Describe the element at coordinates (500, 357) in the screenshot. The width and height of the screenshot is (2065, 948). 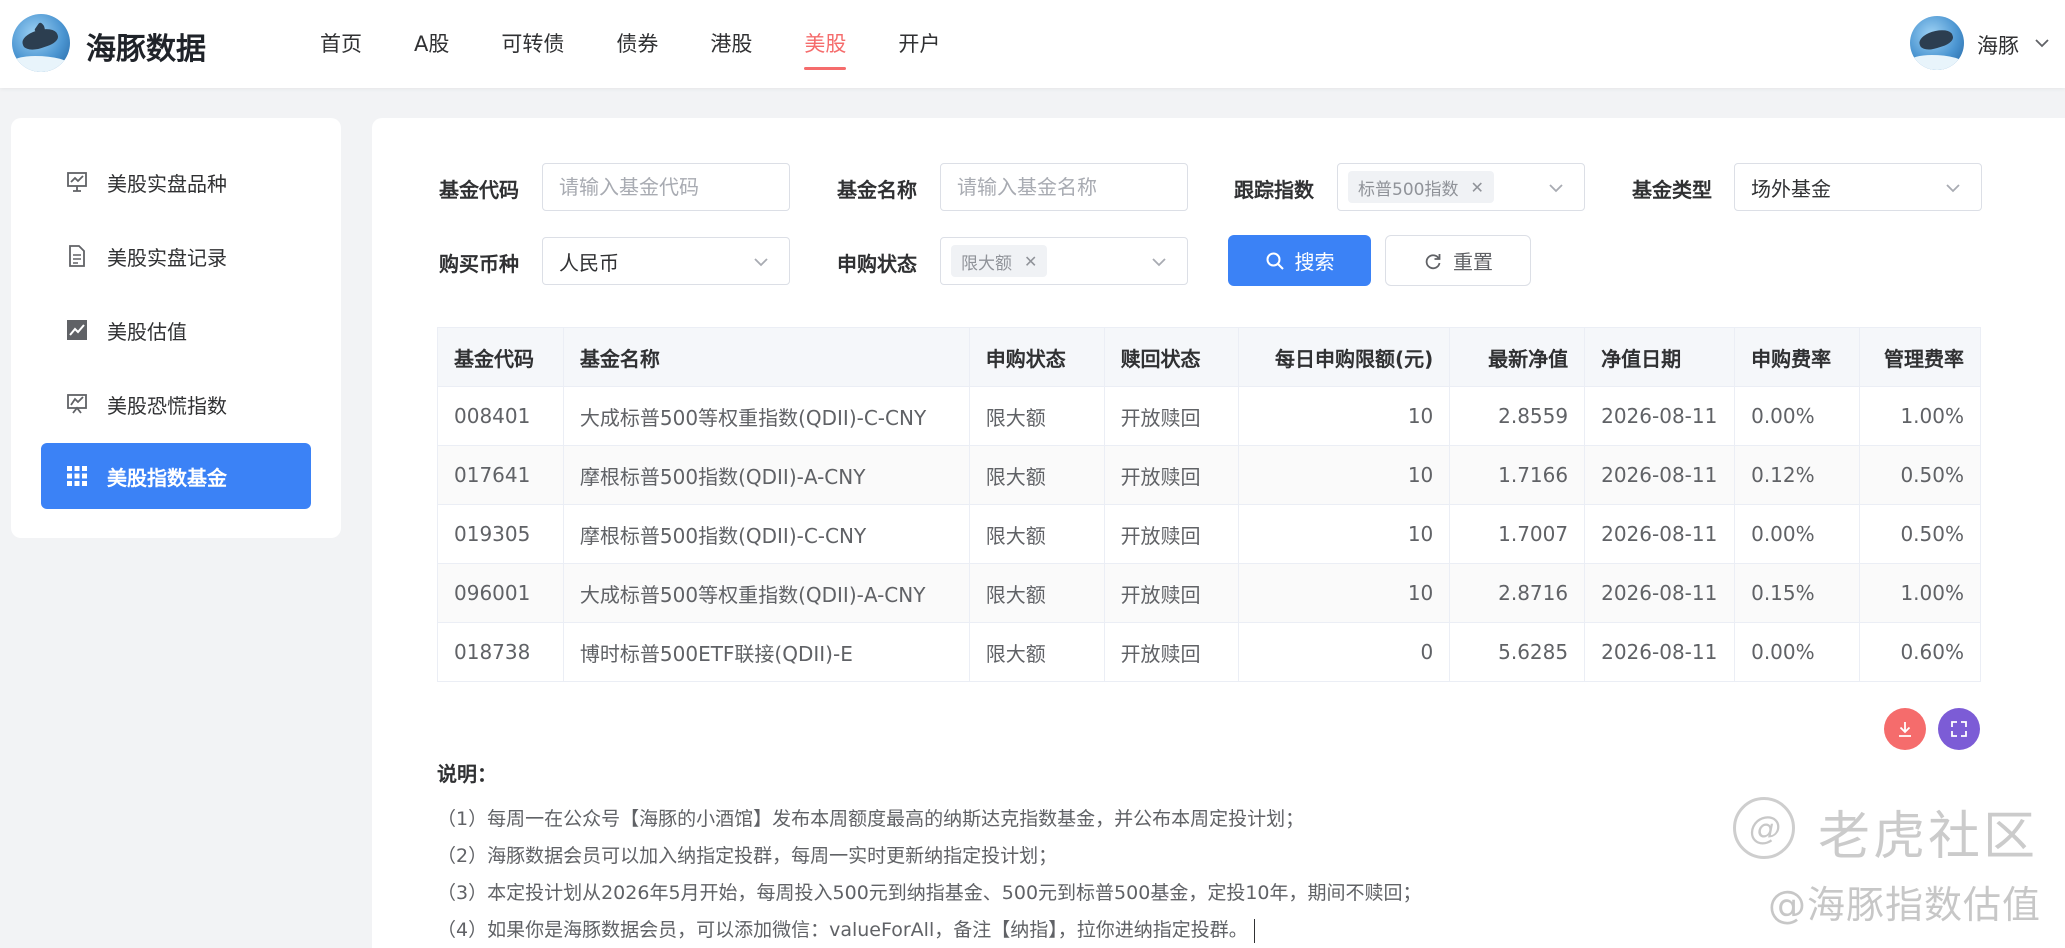
I see `col-fund-code: 基金代码` at that location.